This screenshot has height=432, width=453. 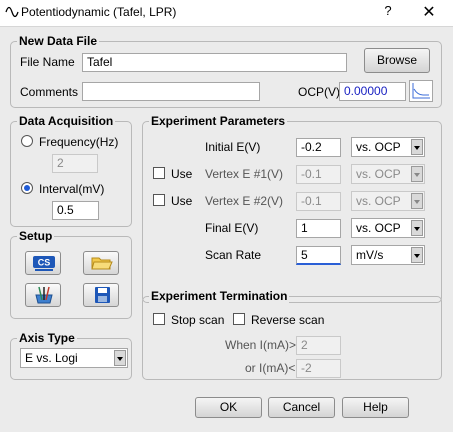 I want to click on vertex2-field: -0.1, so click(x=318, y=201).